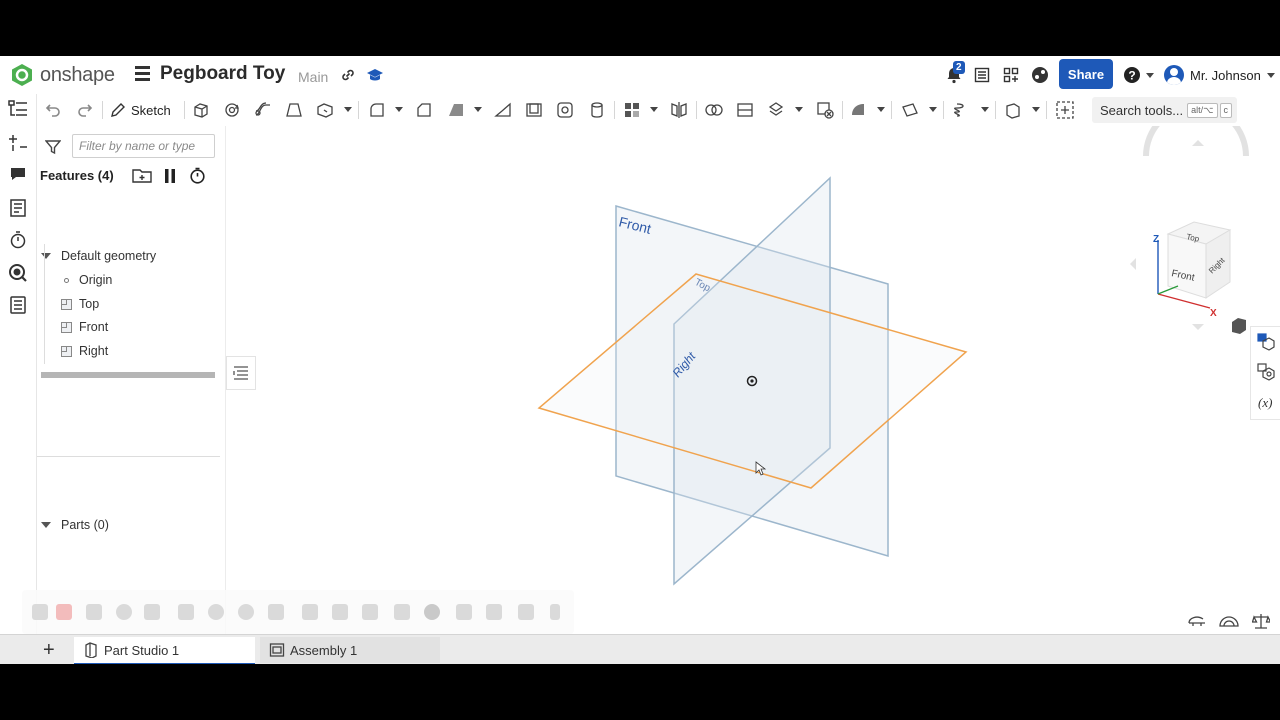 This screenshot has width=1280, height=720. What do you see at coordinates (80, 304) in the screenshot?
I see `tree-item-top: Top` at bounding box center [80, 304].